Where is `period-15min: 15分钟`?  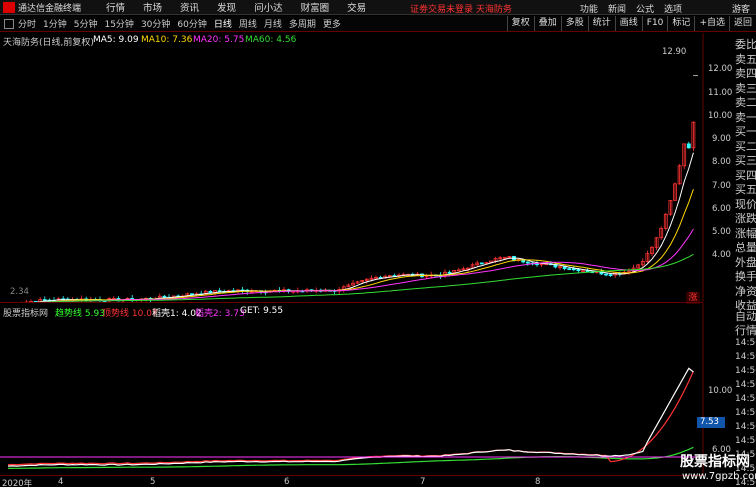 period-15min: 15分钟 is located at coordinates (118, 23).